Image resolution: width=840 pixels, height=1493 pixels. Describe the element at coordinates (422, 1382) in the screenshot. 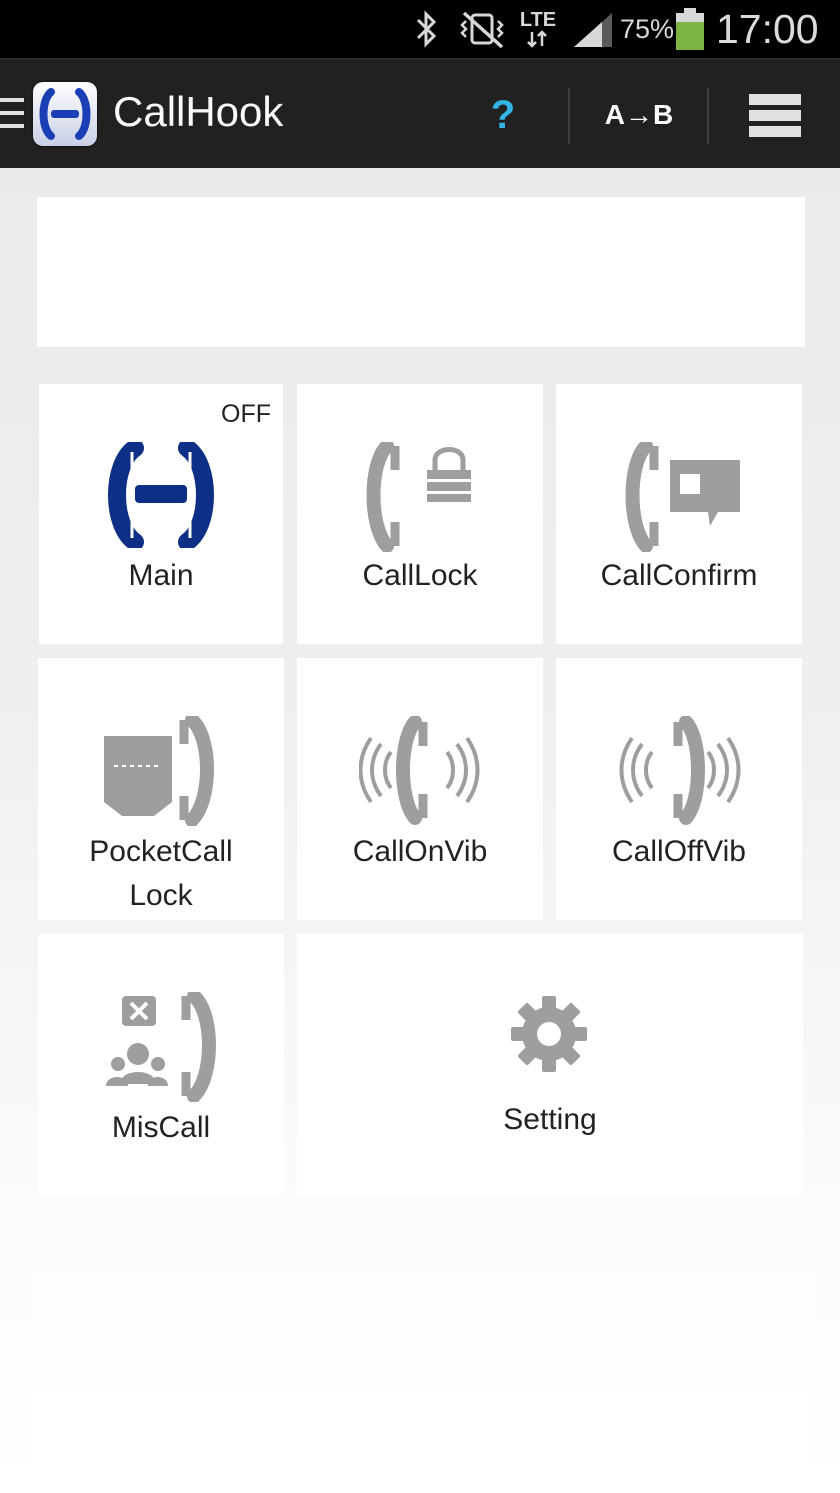

I see `footer-area` at that location.